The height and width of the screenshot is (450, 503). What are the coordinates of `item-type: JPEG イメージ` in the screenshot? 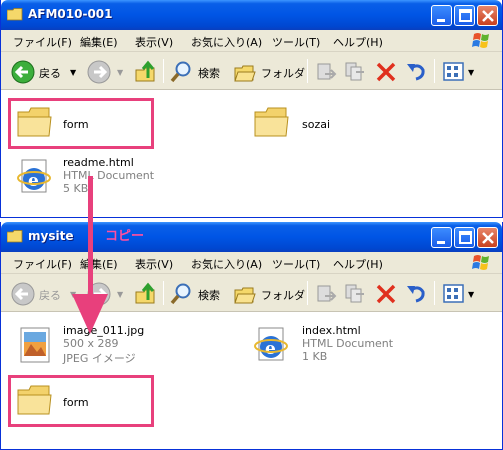 It's located at (99, 358).